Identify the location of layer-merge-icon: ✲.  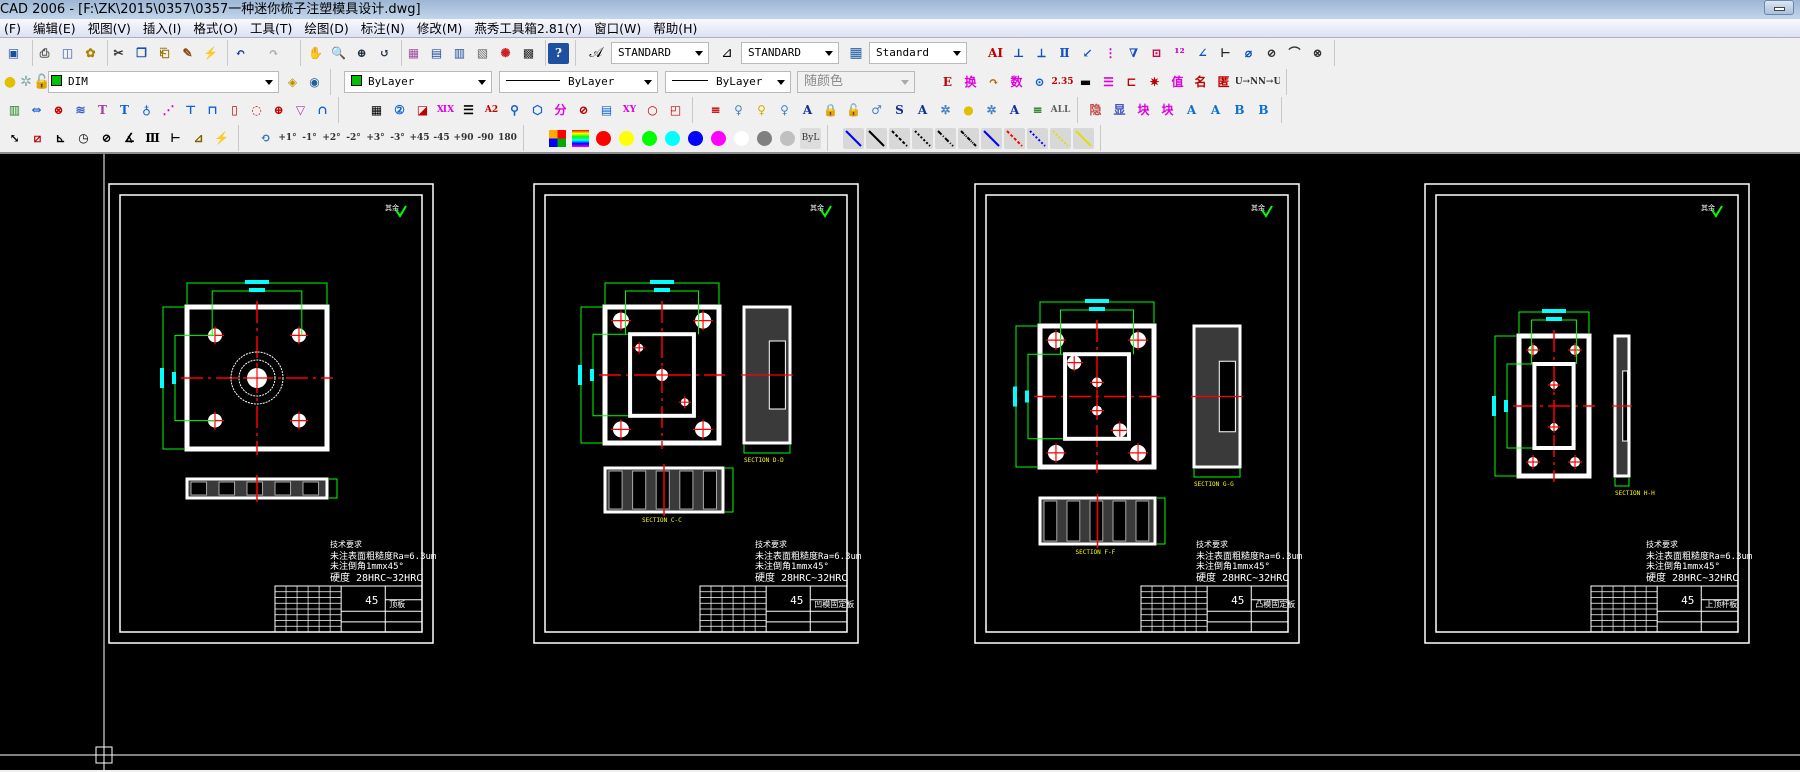
(991, 110).